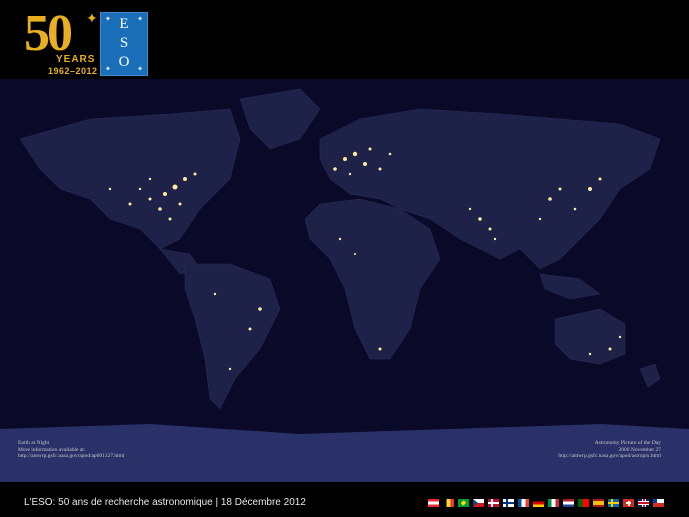 The width and height of the screenshot is (689, 517). Describe the element at coordinates (508, 503) in the screenshot. I see `finland-flag` at that location.